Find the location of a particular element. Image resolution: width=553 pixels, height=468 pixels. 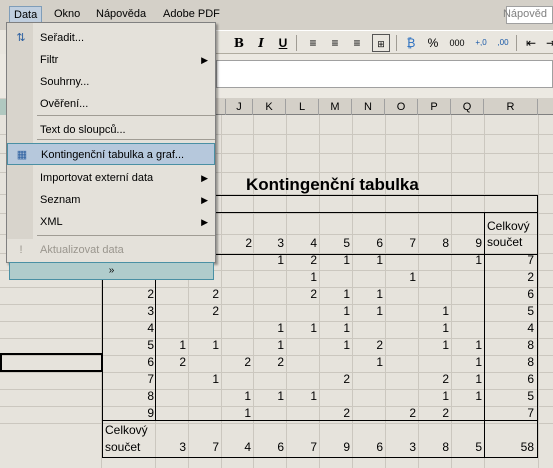

menu-item-aktualizovat-data: ! Aktualizovat data is located at coordinates (111, 250).